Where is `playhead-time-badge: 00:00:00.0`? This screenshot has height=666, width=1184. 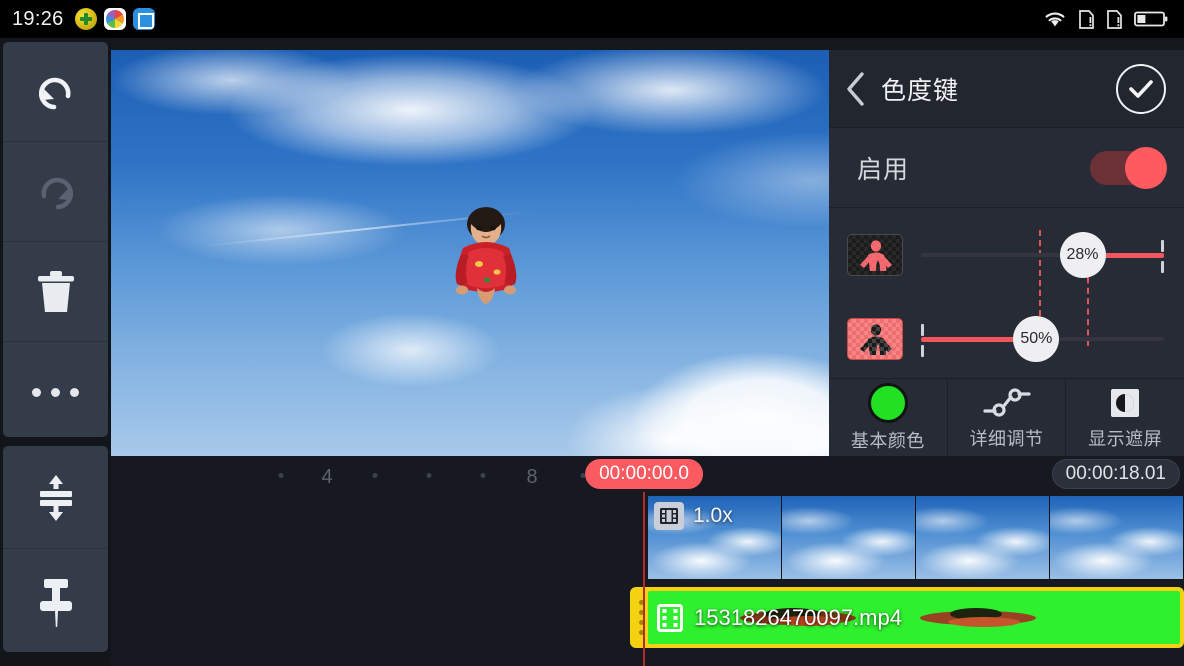 playhead-time-badge: 00:00:00.0 is located at coordinates (644, 474).